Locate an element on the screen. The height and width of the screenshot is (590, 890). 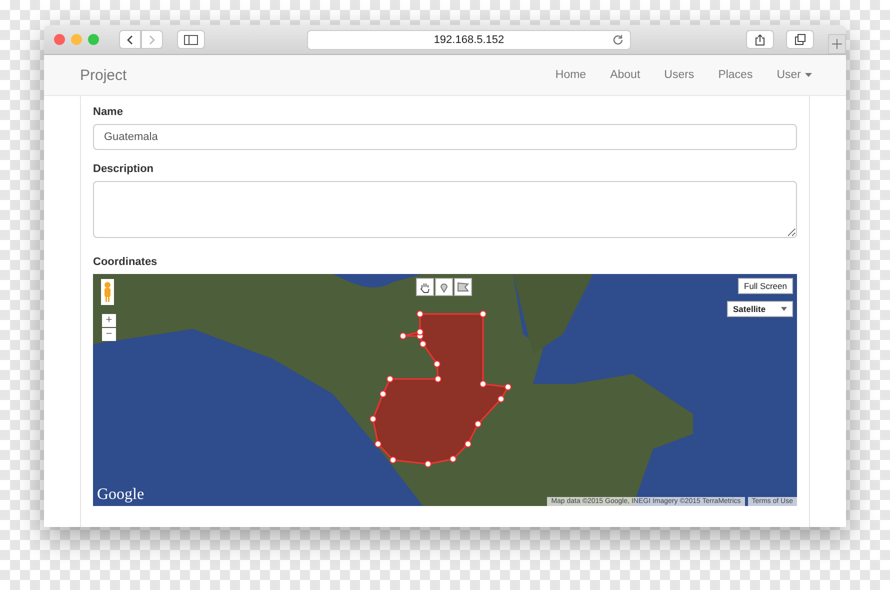
textarea-field is located at coordinates (445, 209).